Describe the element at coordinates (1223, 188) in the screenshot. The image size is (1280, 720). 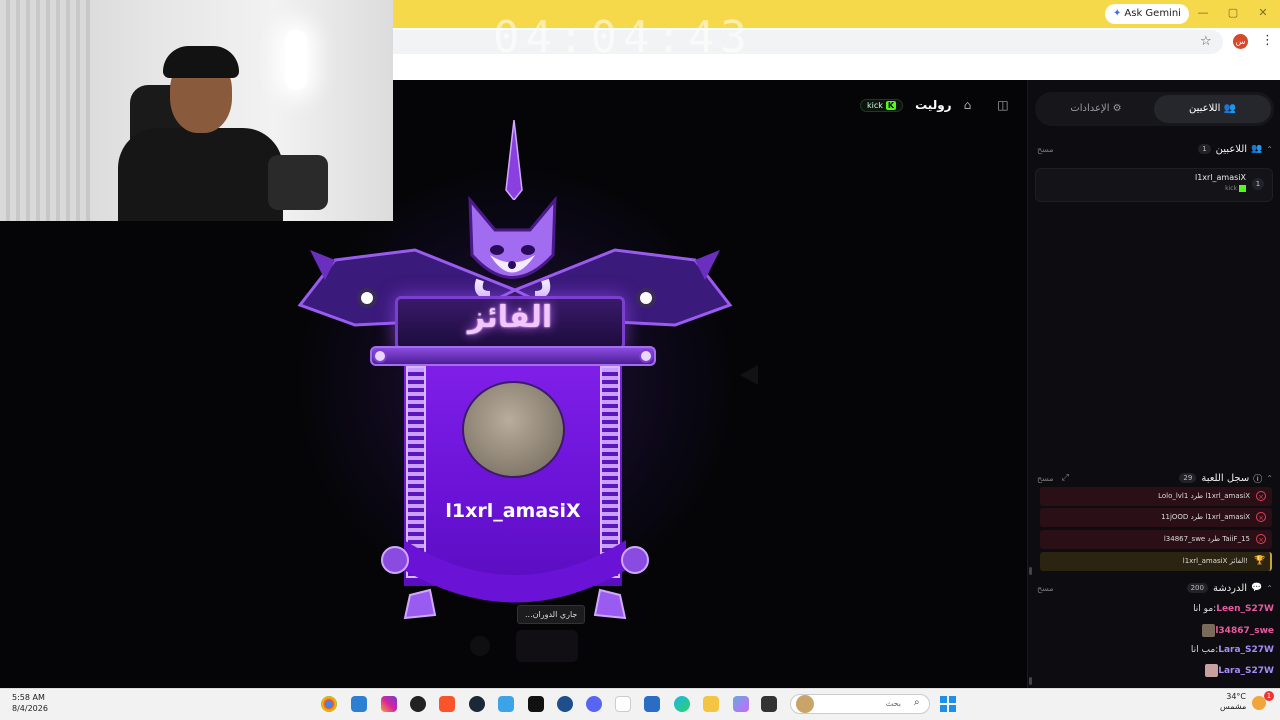
I see `player-platform: kick` at that location.